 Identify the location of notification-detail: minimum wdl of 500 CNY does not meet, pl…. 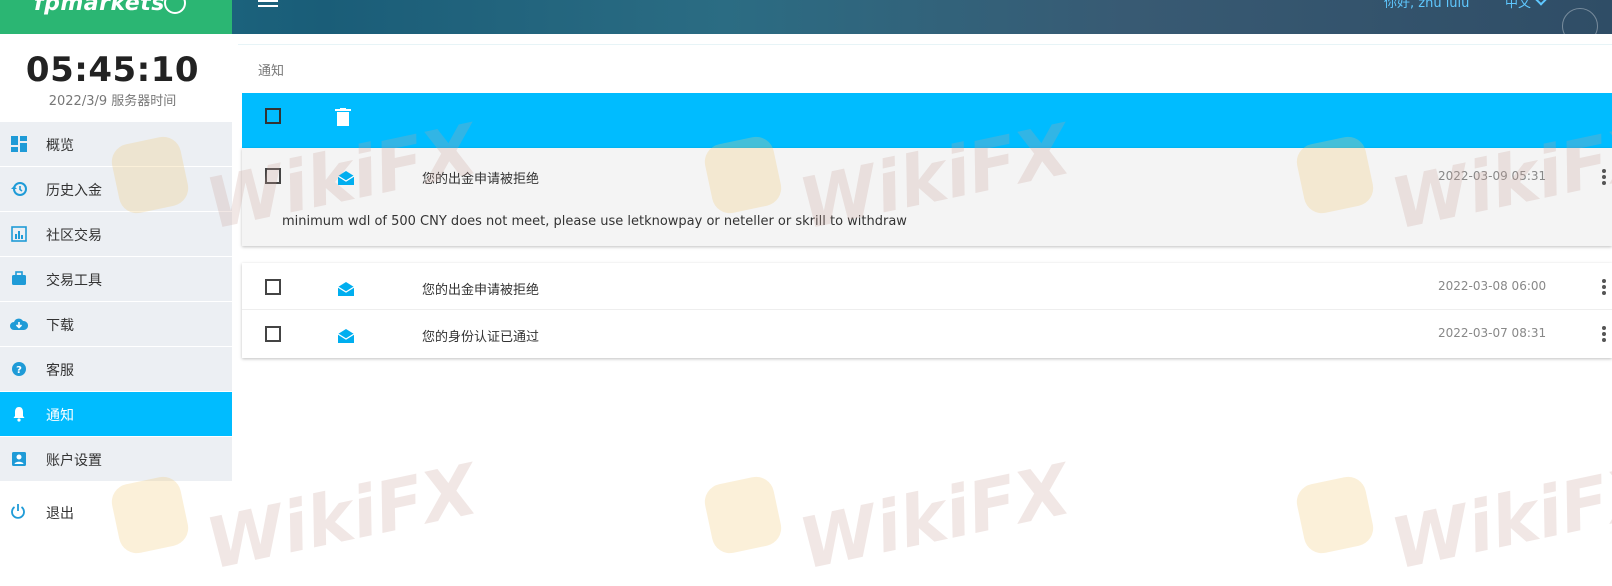
(594, 221).